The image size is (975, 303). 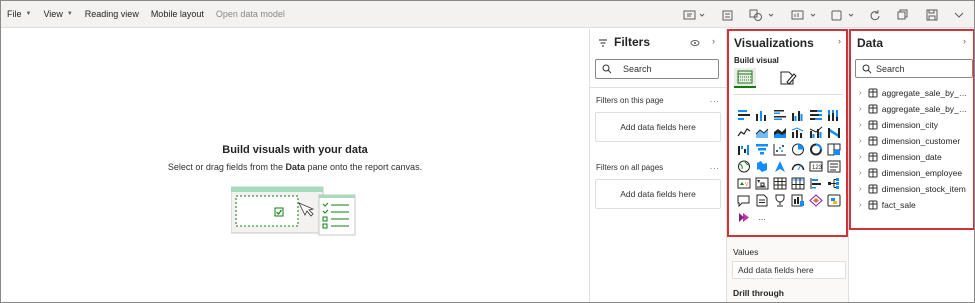 I want to click on donut-chart-icon, so click(x=816, y=149).